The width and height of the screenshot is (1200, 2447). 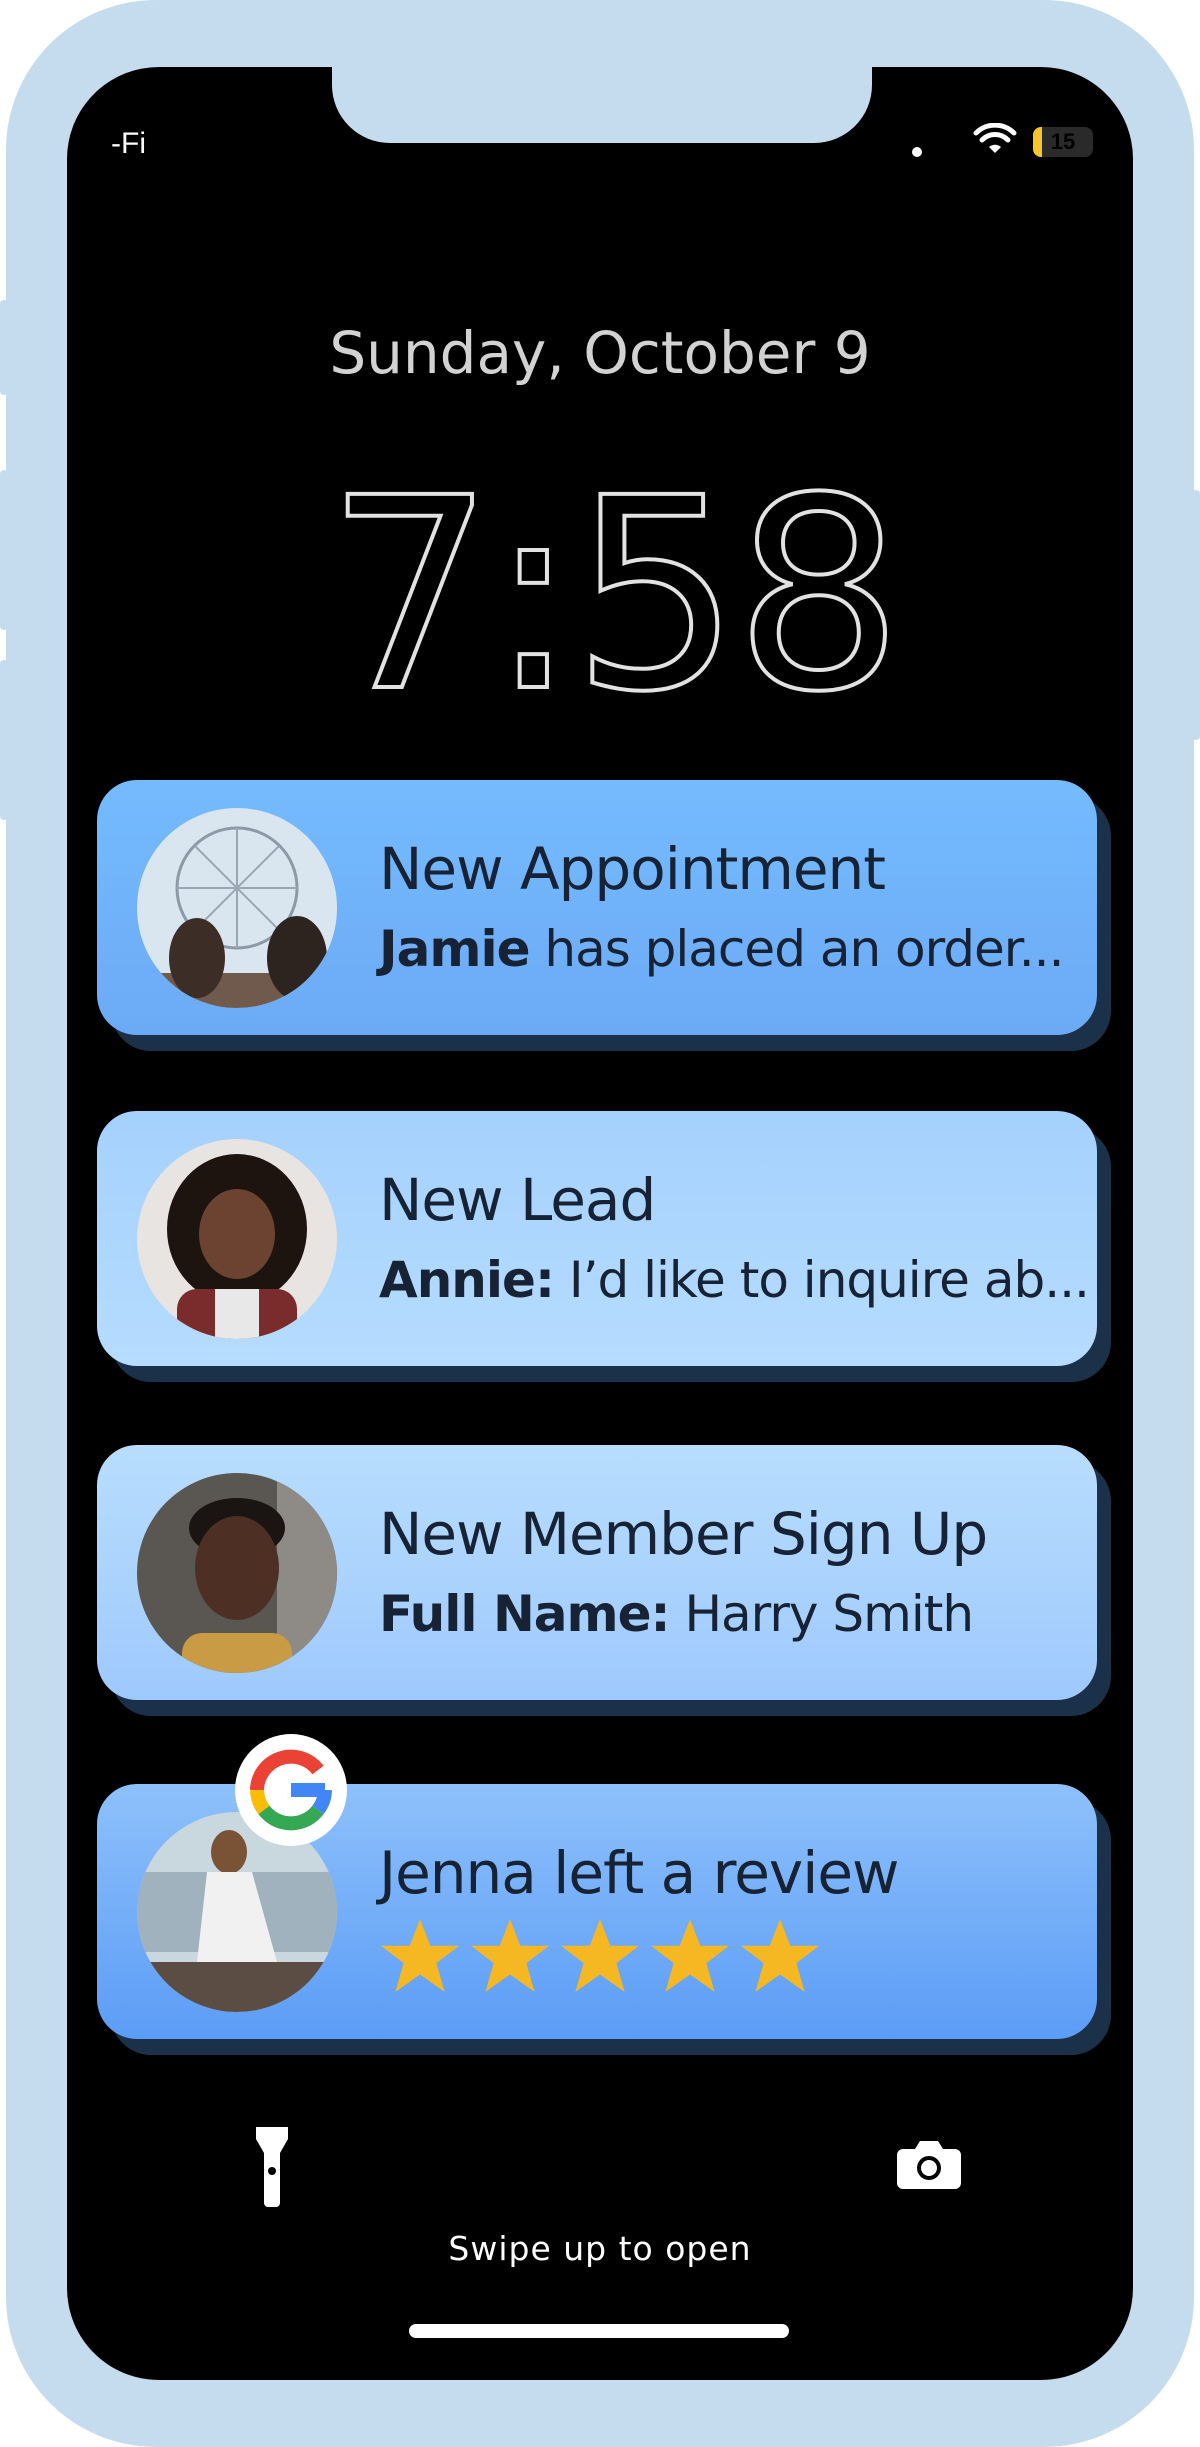 What do you see at coordinates (632, 869) in the screenshot?
I see `notification-title: New Appointment` at bounding box center [632, 869].